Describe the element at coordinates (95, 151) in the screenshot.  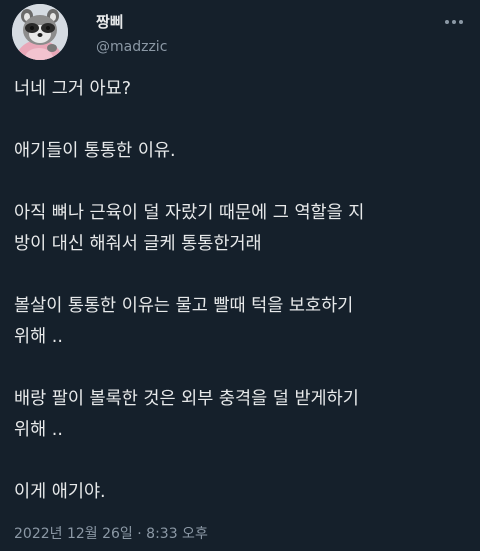
I see `tweet-line: 애기들이 통통한 이유.` at that location.